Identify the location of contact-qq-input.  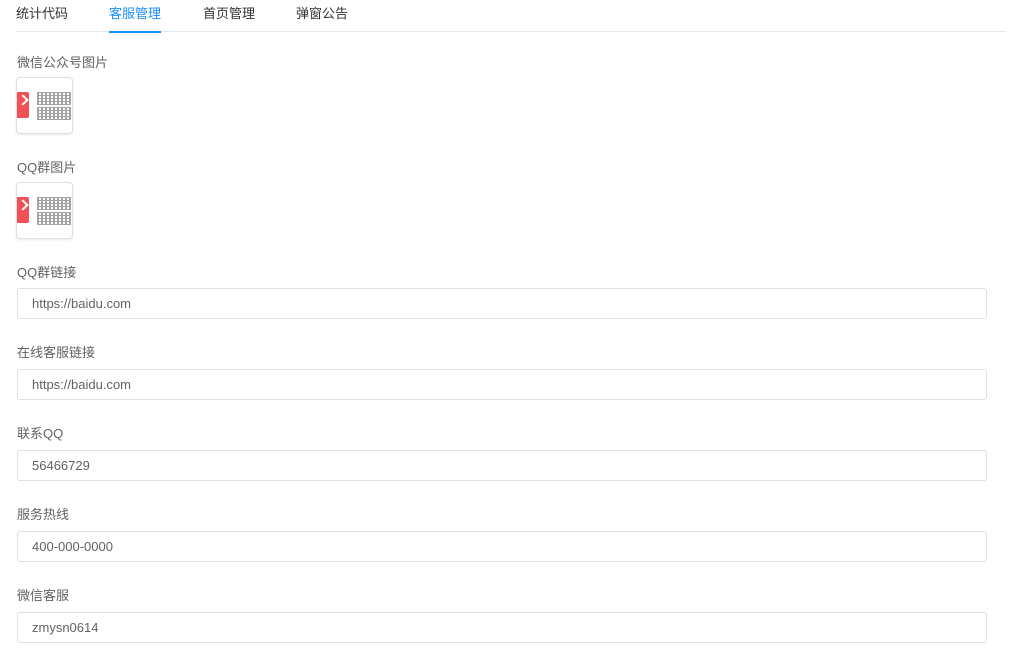
(502, 465).